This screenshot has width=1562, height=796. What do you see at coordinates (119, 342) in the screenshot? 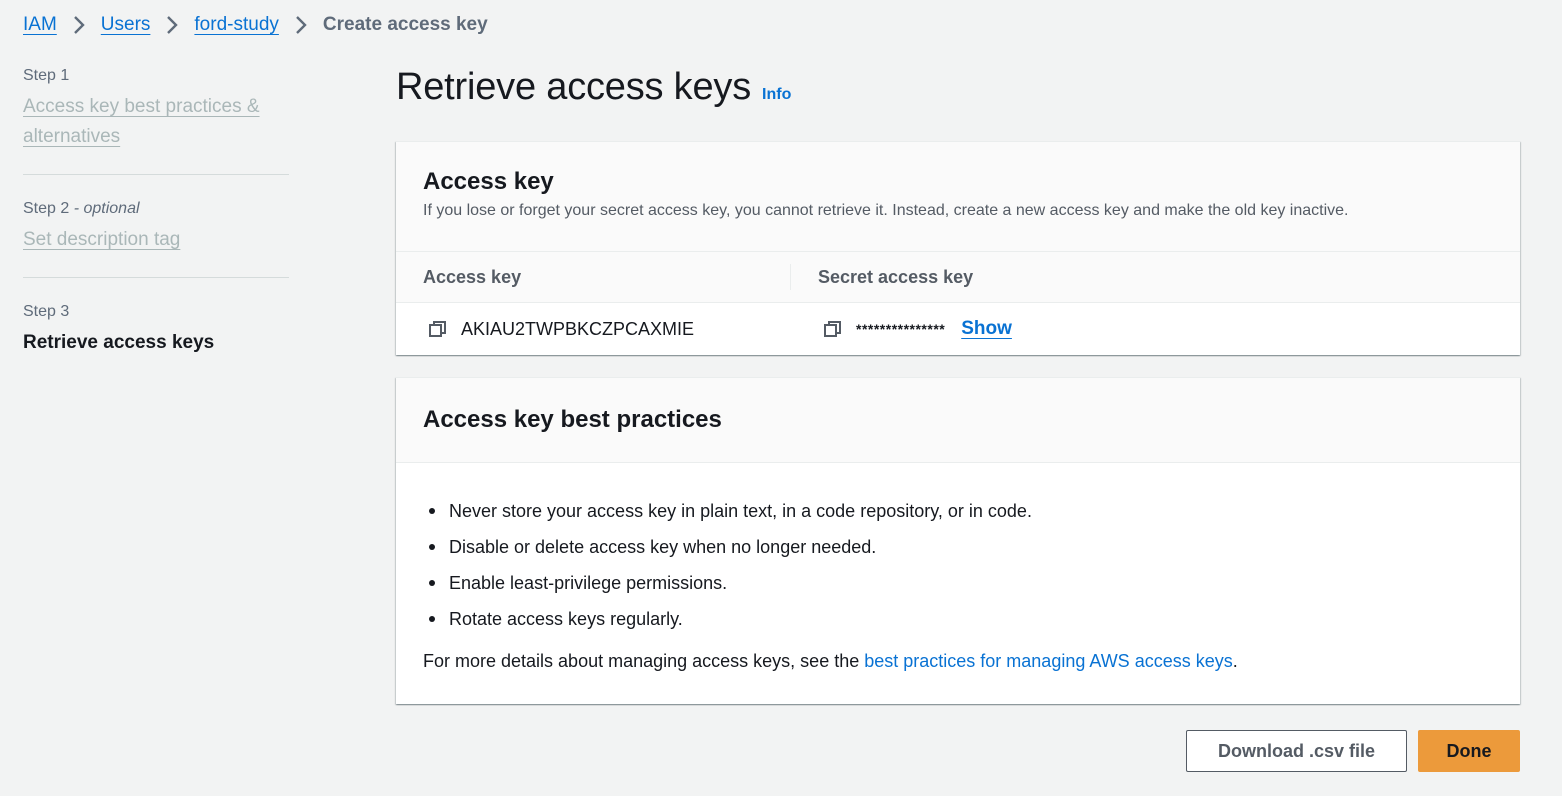
I see `step-3-current: Retrieve access keys` at bounding box center [119, 342].